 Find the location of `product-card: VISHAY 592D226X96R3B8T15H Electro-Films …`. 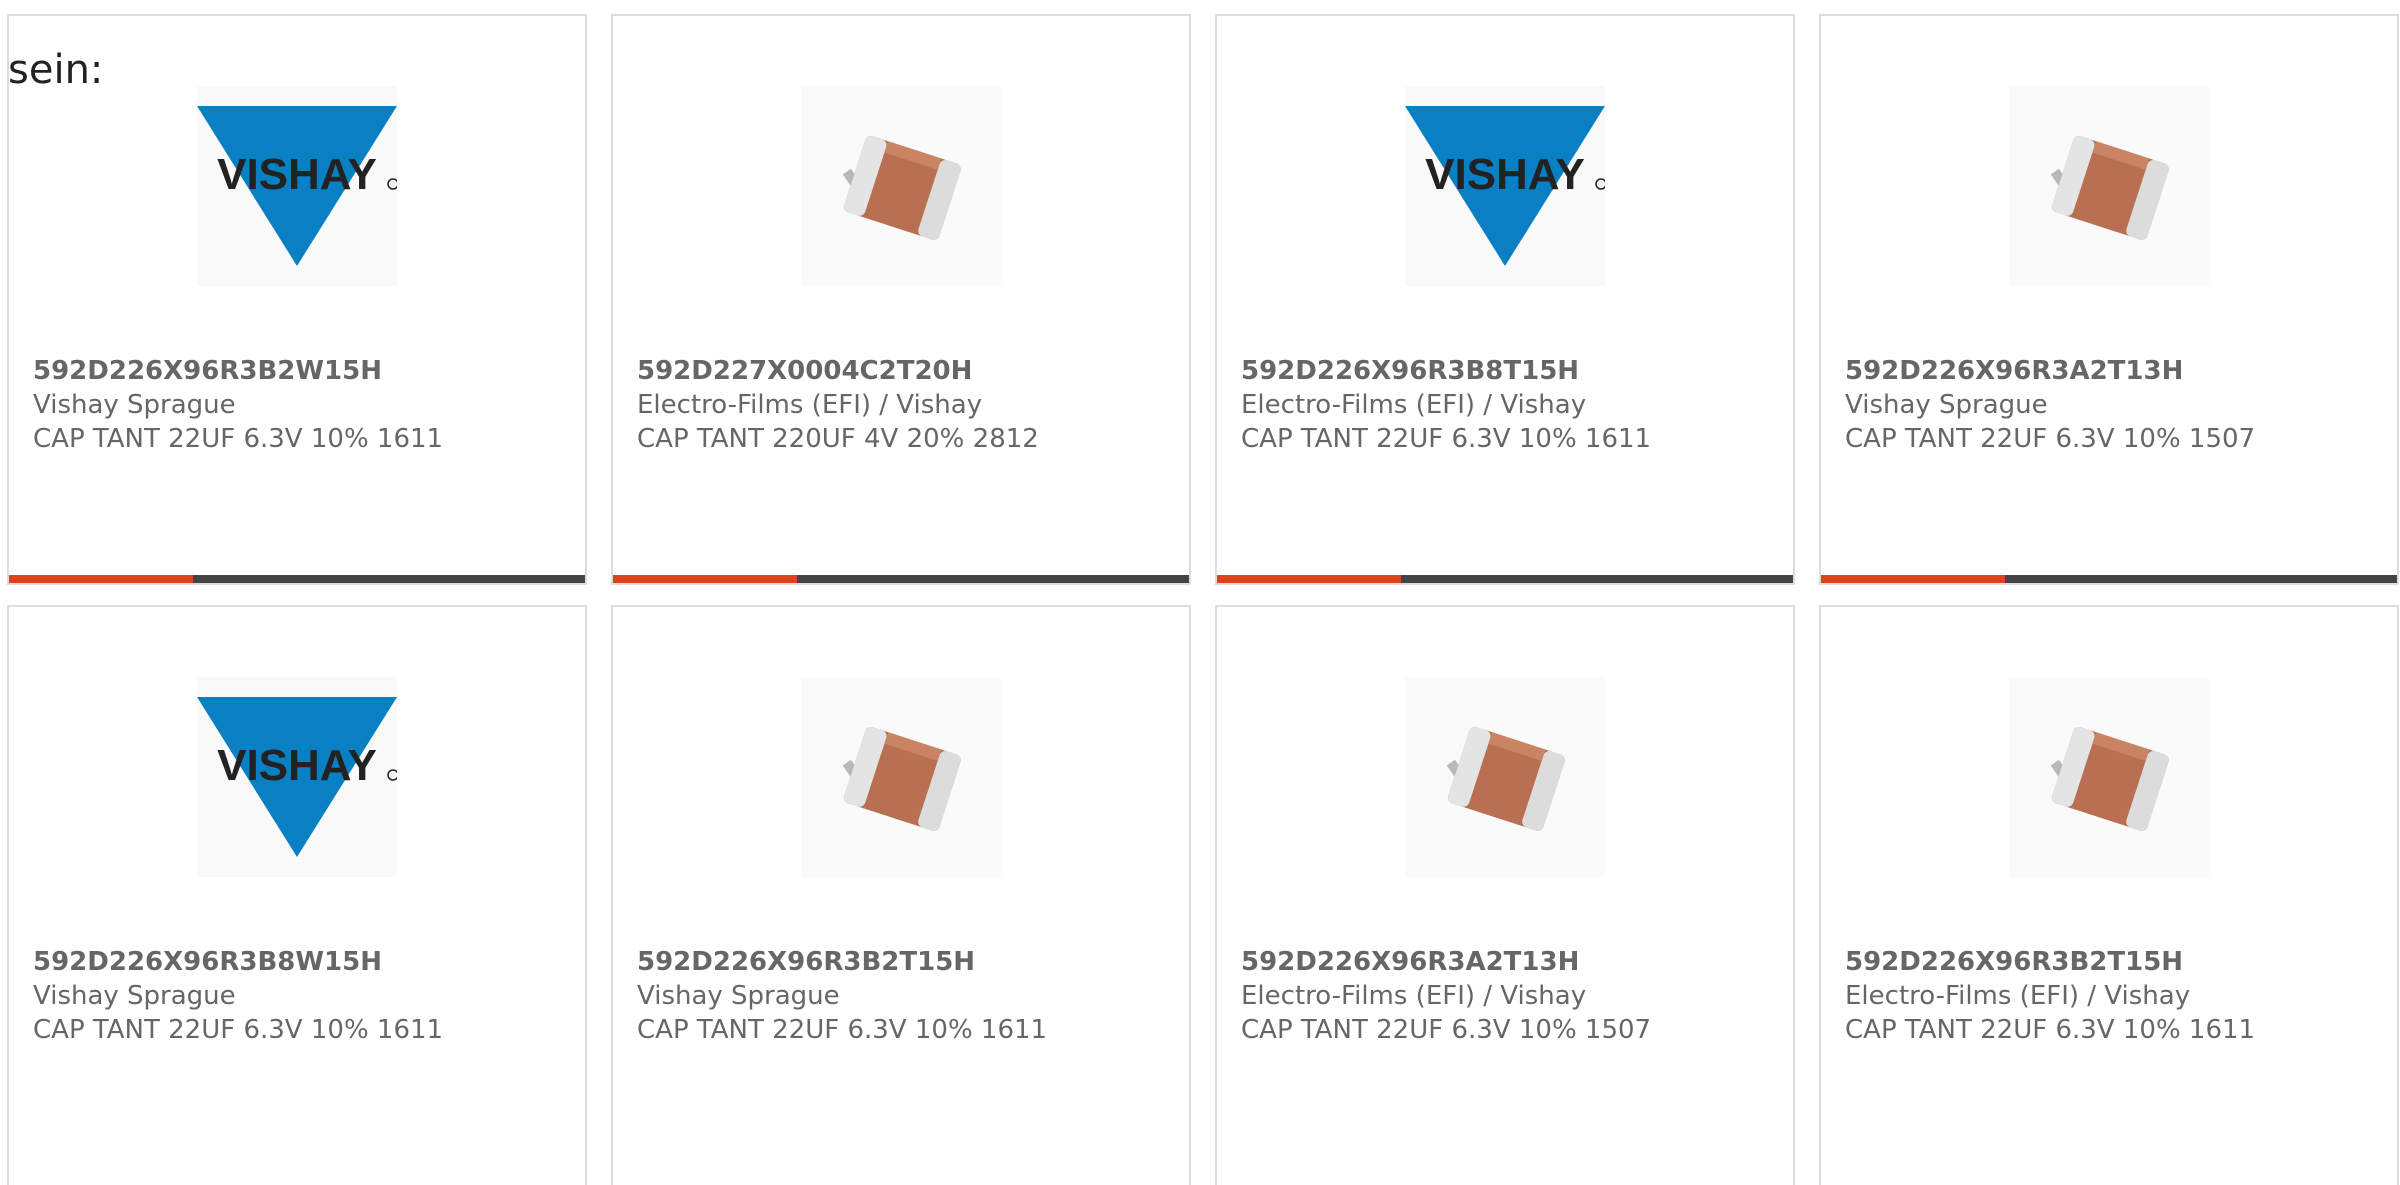

product-card: VISHAY 592D226X96R3B8T15H Electro-Films … is located at coordinates (1505, 299).